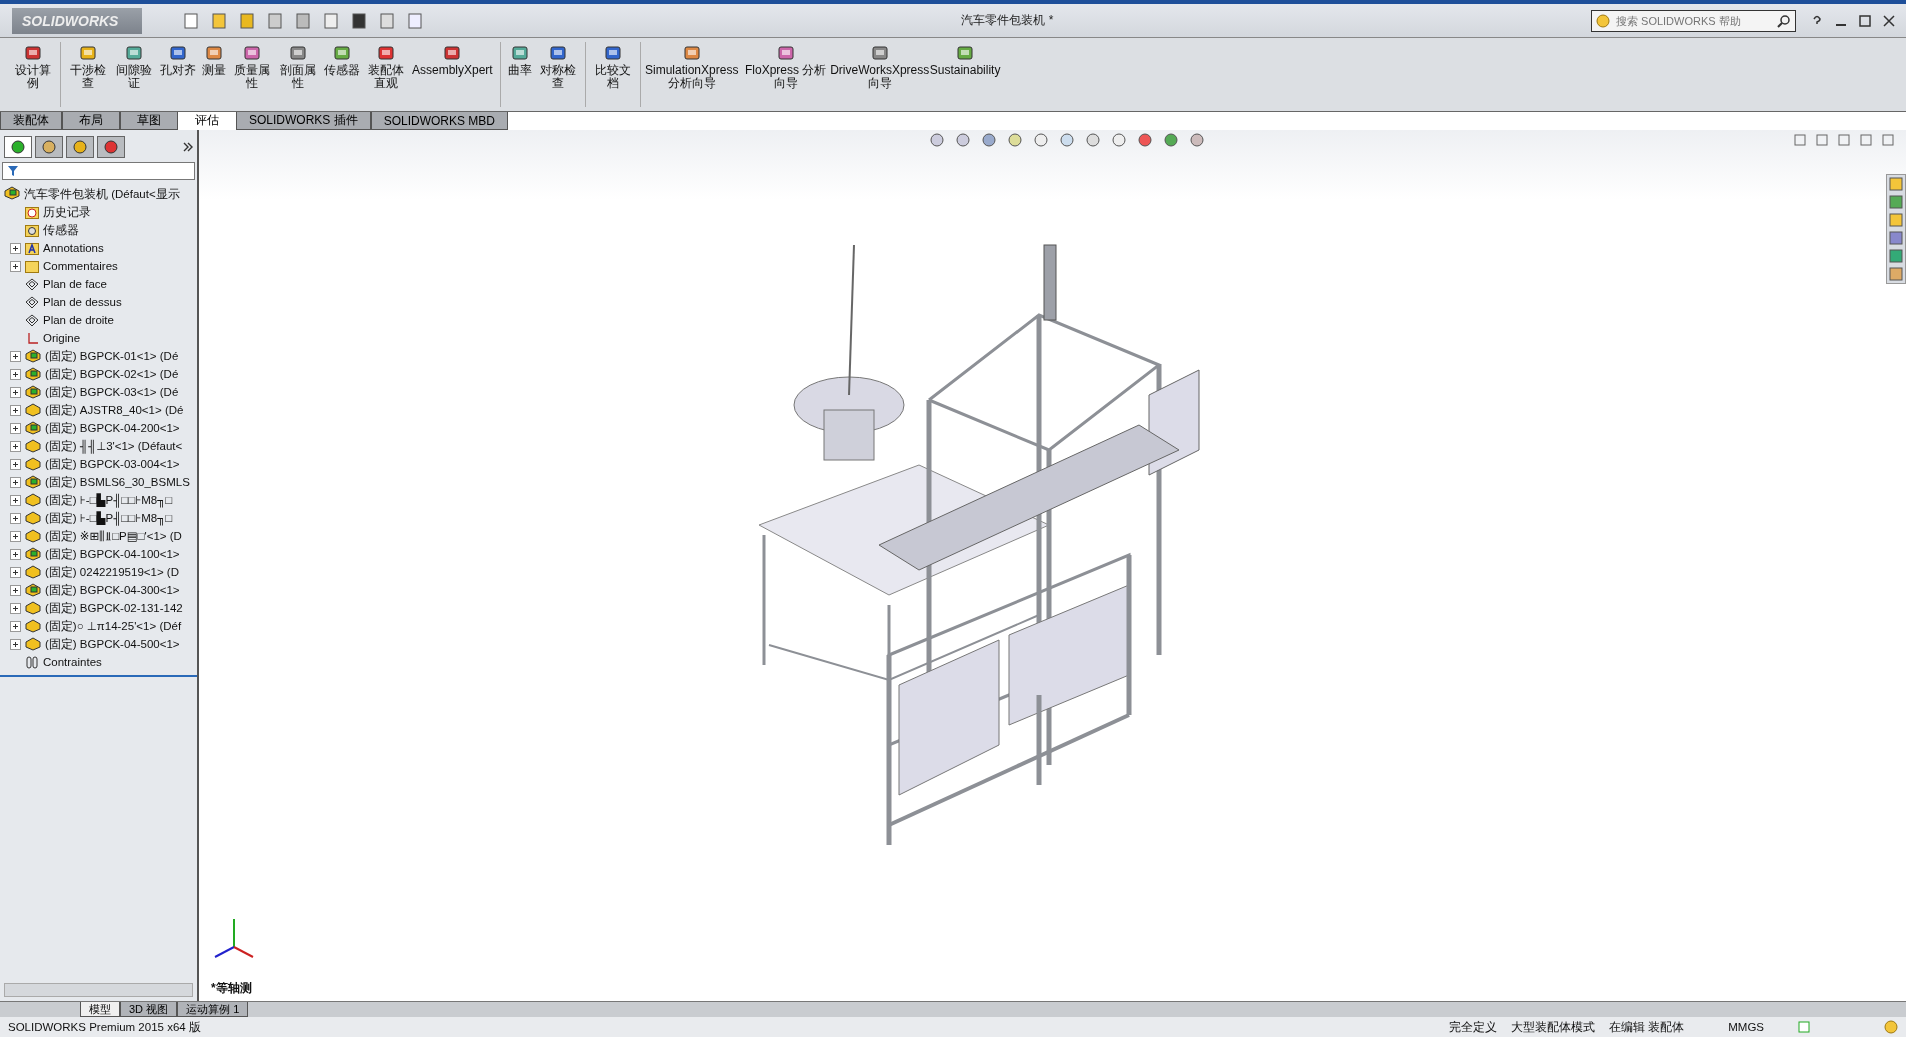  What do you see at coordinates (612, 74) in the screenshot?
I see `ribbon-button: 比较文档` at bounding box center [612, 74].